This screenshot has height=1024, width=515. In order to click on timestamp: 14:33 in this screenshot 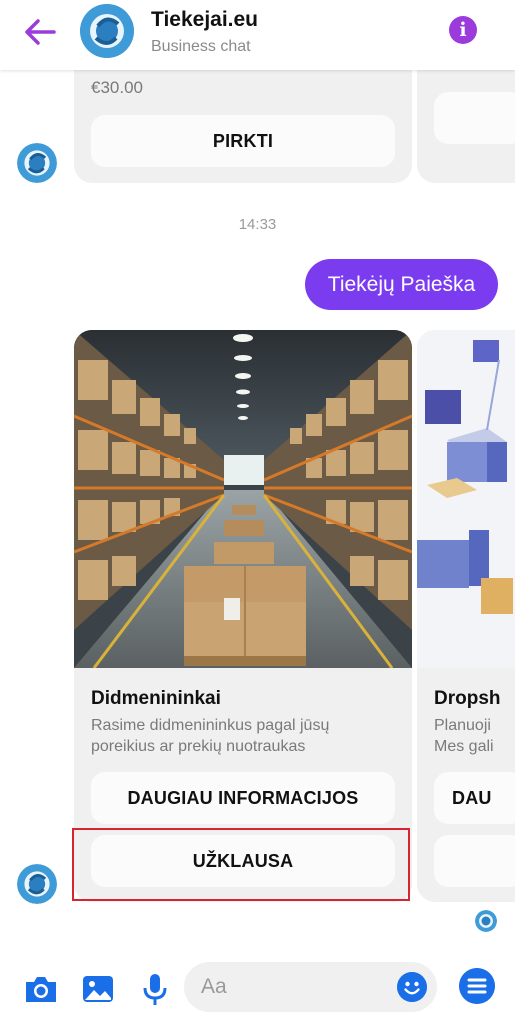, I will do `click(257, 224)`.